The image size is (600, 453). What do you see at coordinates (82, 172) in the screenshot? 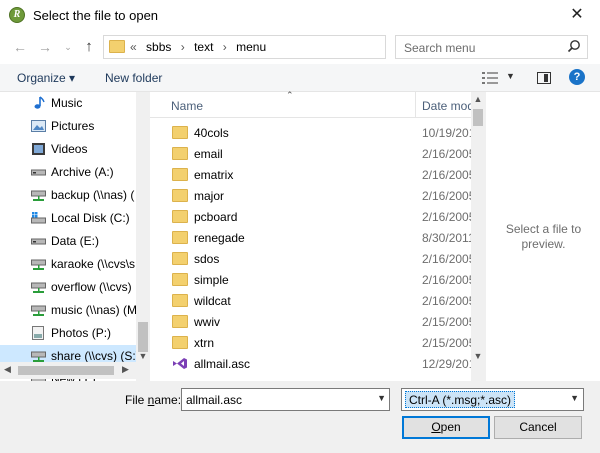
I see `nav-item-label: Archive (A:)` at bounding box center [82, 172].